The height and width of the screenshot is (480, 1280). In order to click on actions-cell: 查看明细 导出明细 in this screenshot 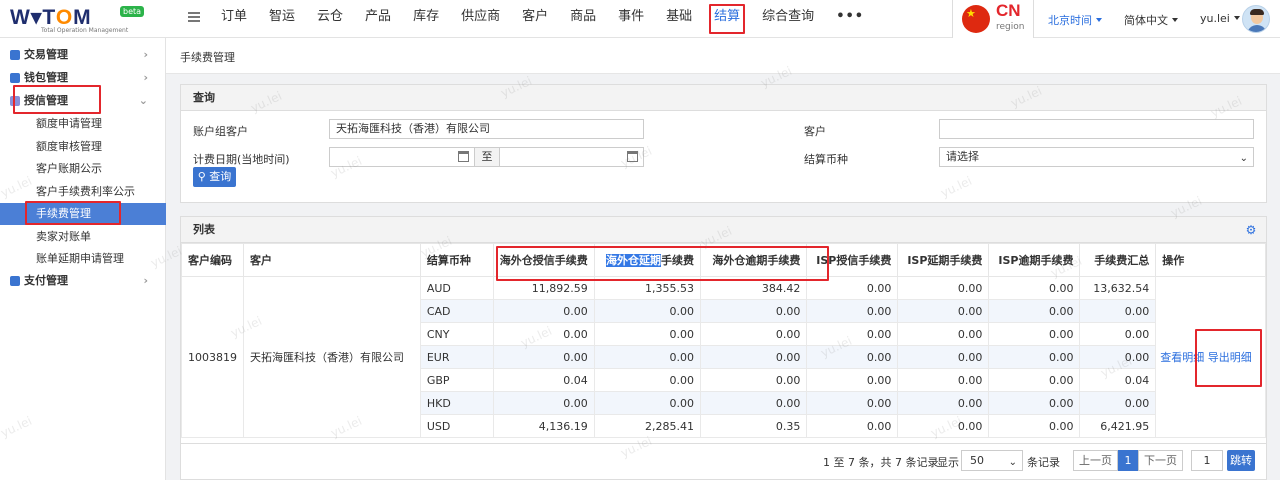, I will do `click(1210, 357)`.